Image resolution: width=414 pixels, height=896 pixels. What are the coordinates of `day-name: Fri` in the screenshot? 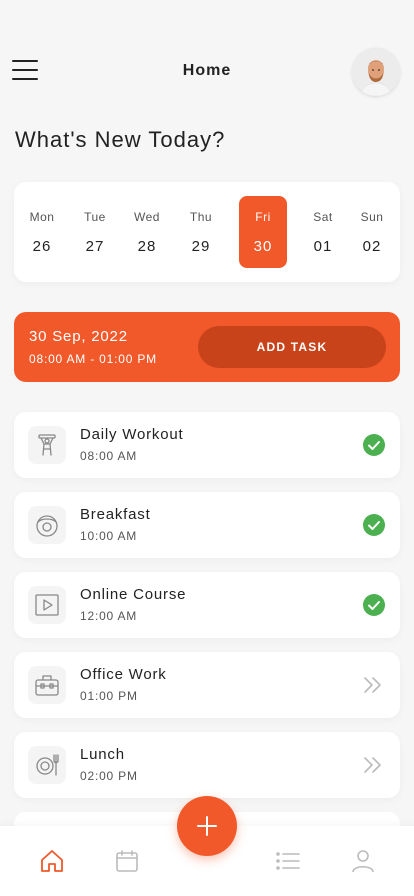 It's located at (263, 217).